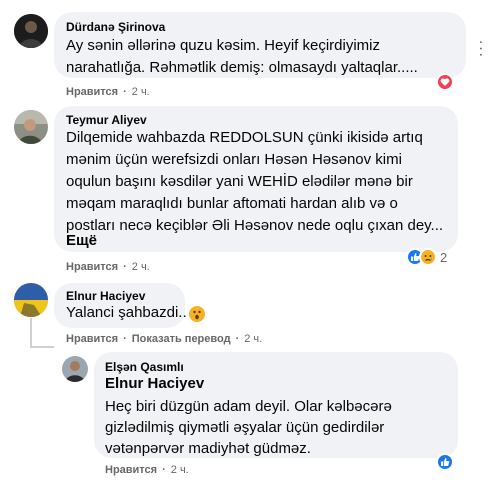 The height and width of the screenshot is (482, 491). What do you see at coordinates (480, 49) in the screenshot?
I see `more-options-icon: ···` at bounding box center [480, 49].